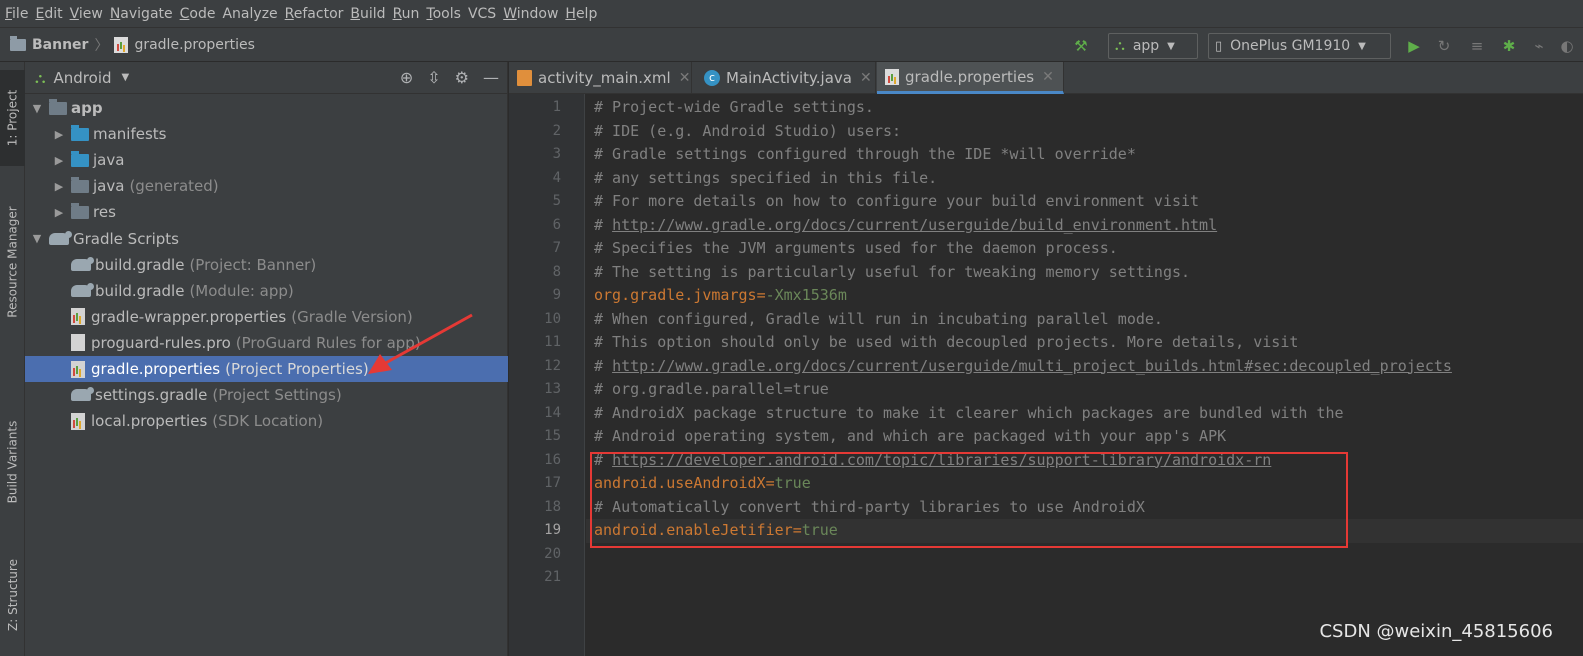  Describe the element at coordinates (1477, 46) in the screenshot. I see `apply-code-changes-icon: ≡` at that location.